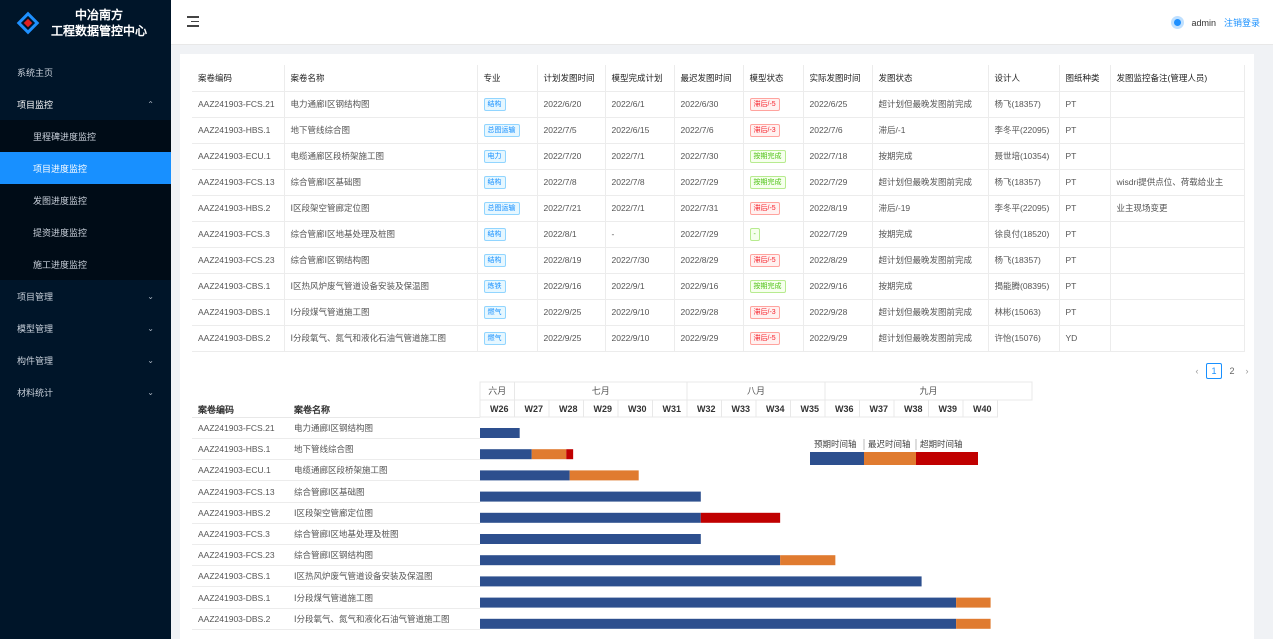 Image resolution: width=1273 pixels, height=639 pixels. What do you see at coordinates (85, 392) in the screenshot?
I see `menu-item-material-statistics: 材料统计 ⌄` at bounding box center [85, 392].